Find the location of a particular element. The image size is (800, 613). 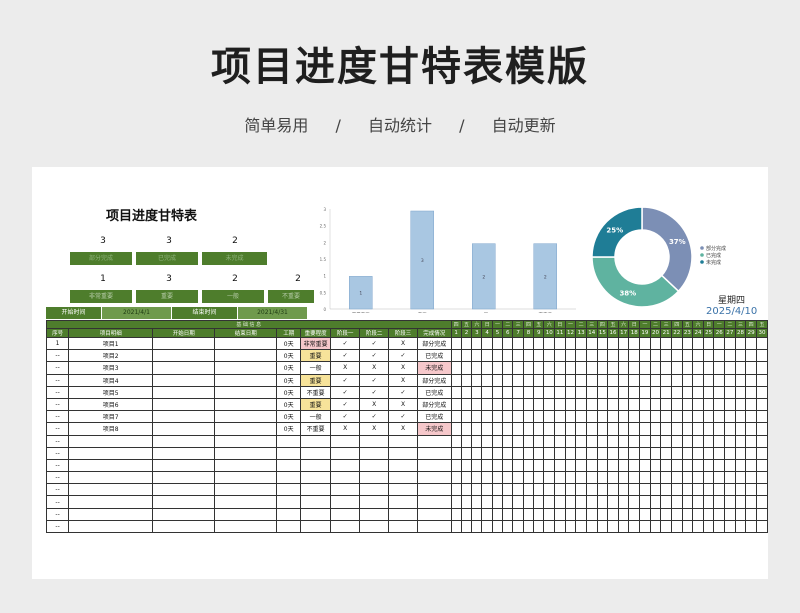

stage3-cell: ✓ is located at coordinates (403, 356).